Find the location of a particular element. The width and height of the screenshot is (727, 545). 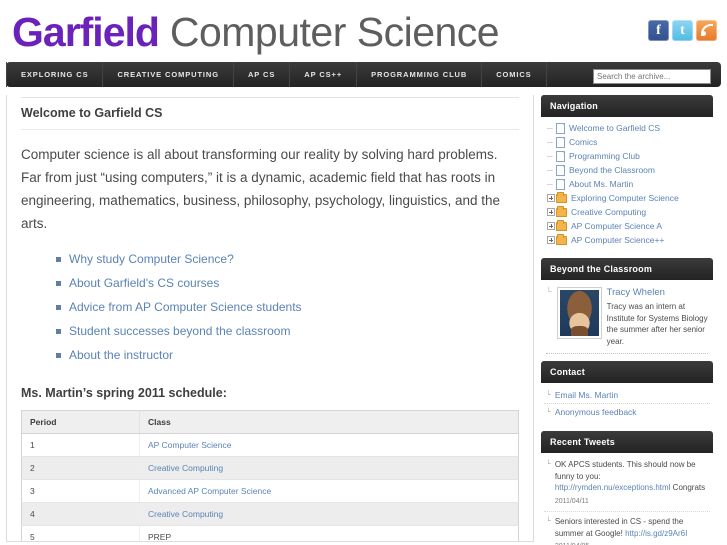

nav-tree-item: AP Computer Science A is located at coordinates (627, 226).